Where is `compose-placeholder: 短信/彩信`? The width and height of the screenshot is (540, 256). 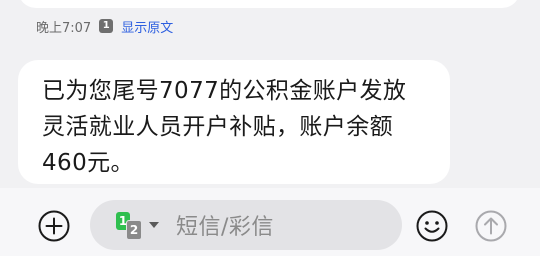
compose-placeholder: 短信/彩信 is located at coordinates (225, 227).